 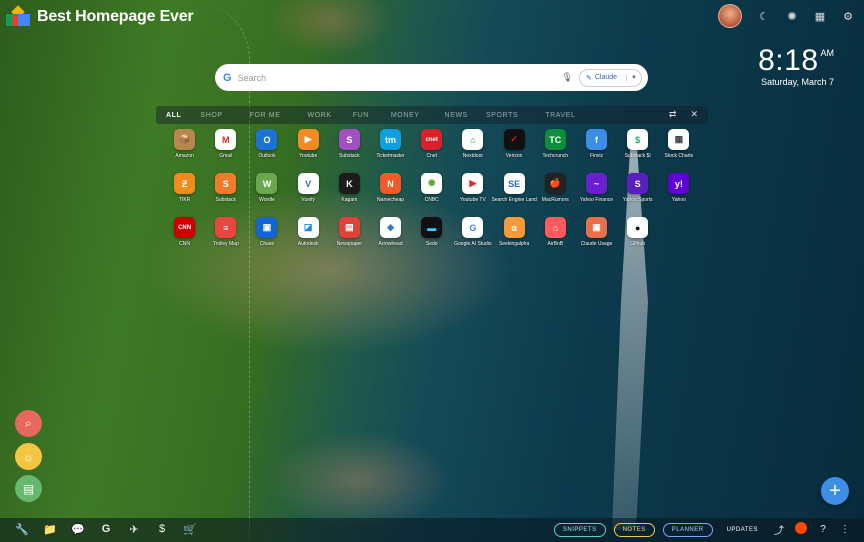 What do you see at coordinates (349, 232) in the screenshot?
I see `app-tile: ▤ Newspaper` at bounding box center [349, 232].